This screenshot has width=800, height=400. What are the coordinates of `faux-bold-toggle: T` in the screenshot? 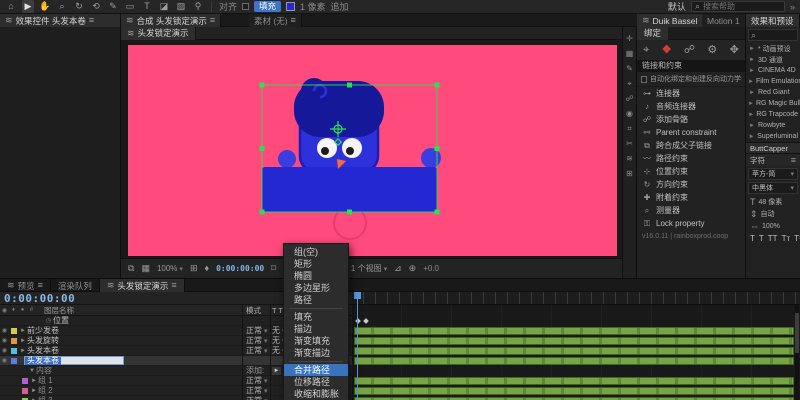 It's located at (752, 238).